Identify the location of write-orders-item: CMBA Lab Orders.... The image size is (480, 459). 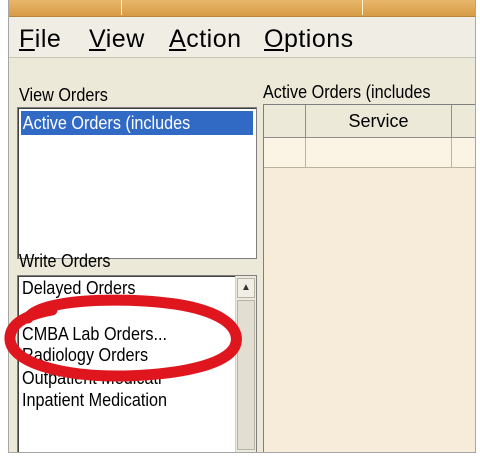
(116, 334).